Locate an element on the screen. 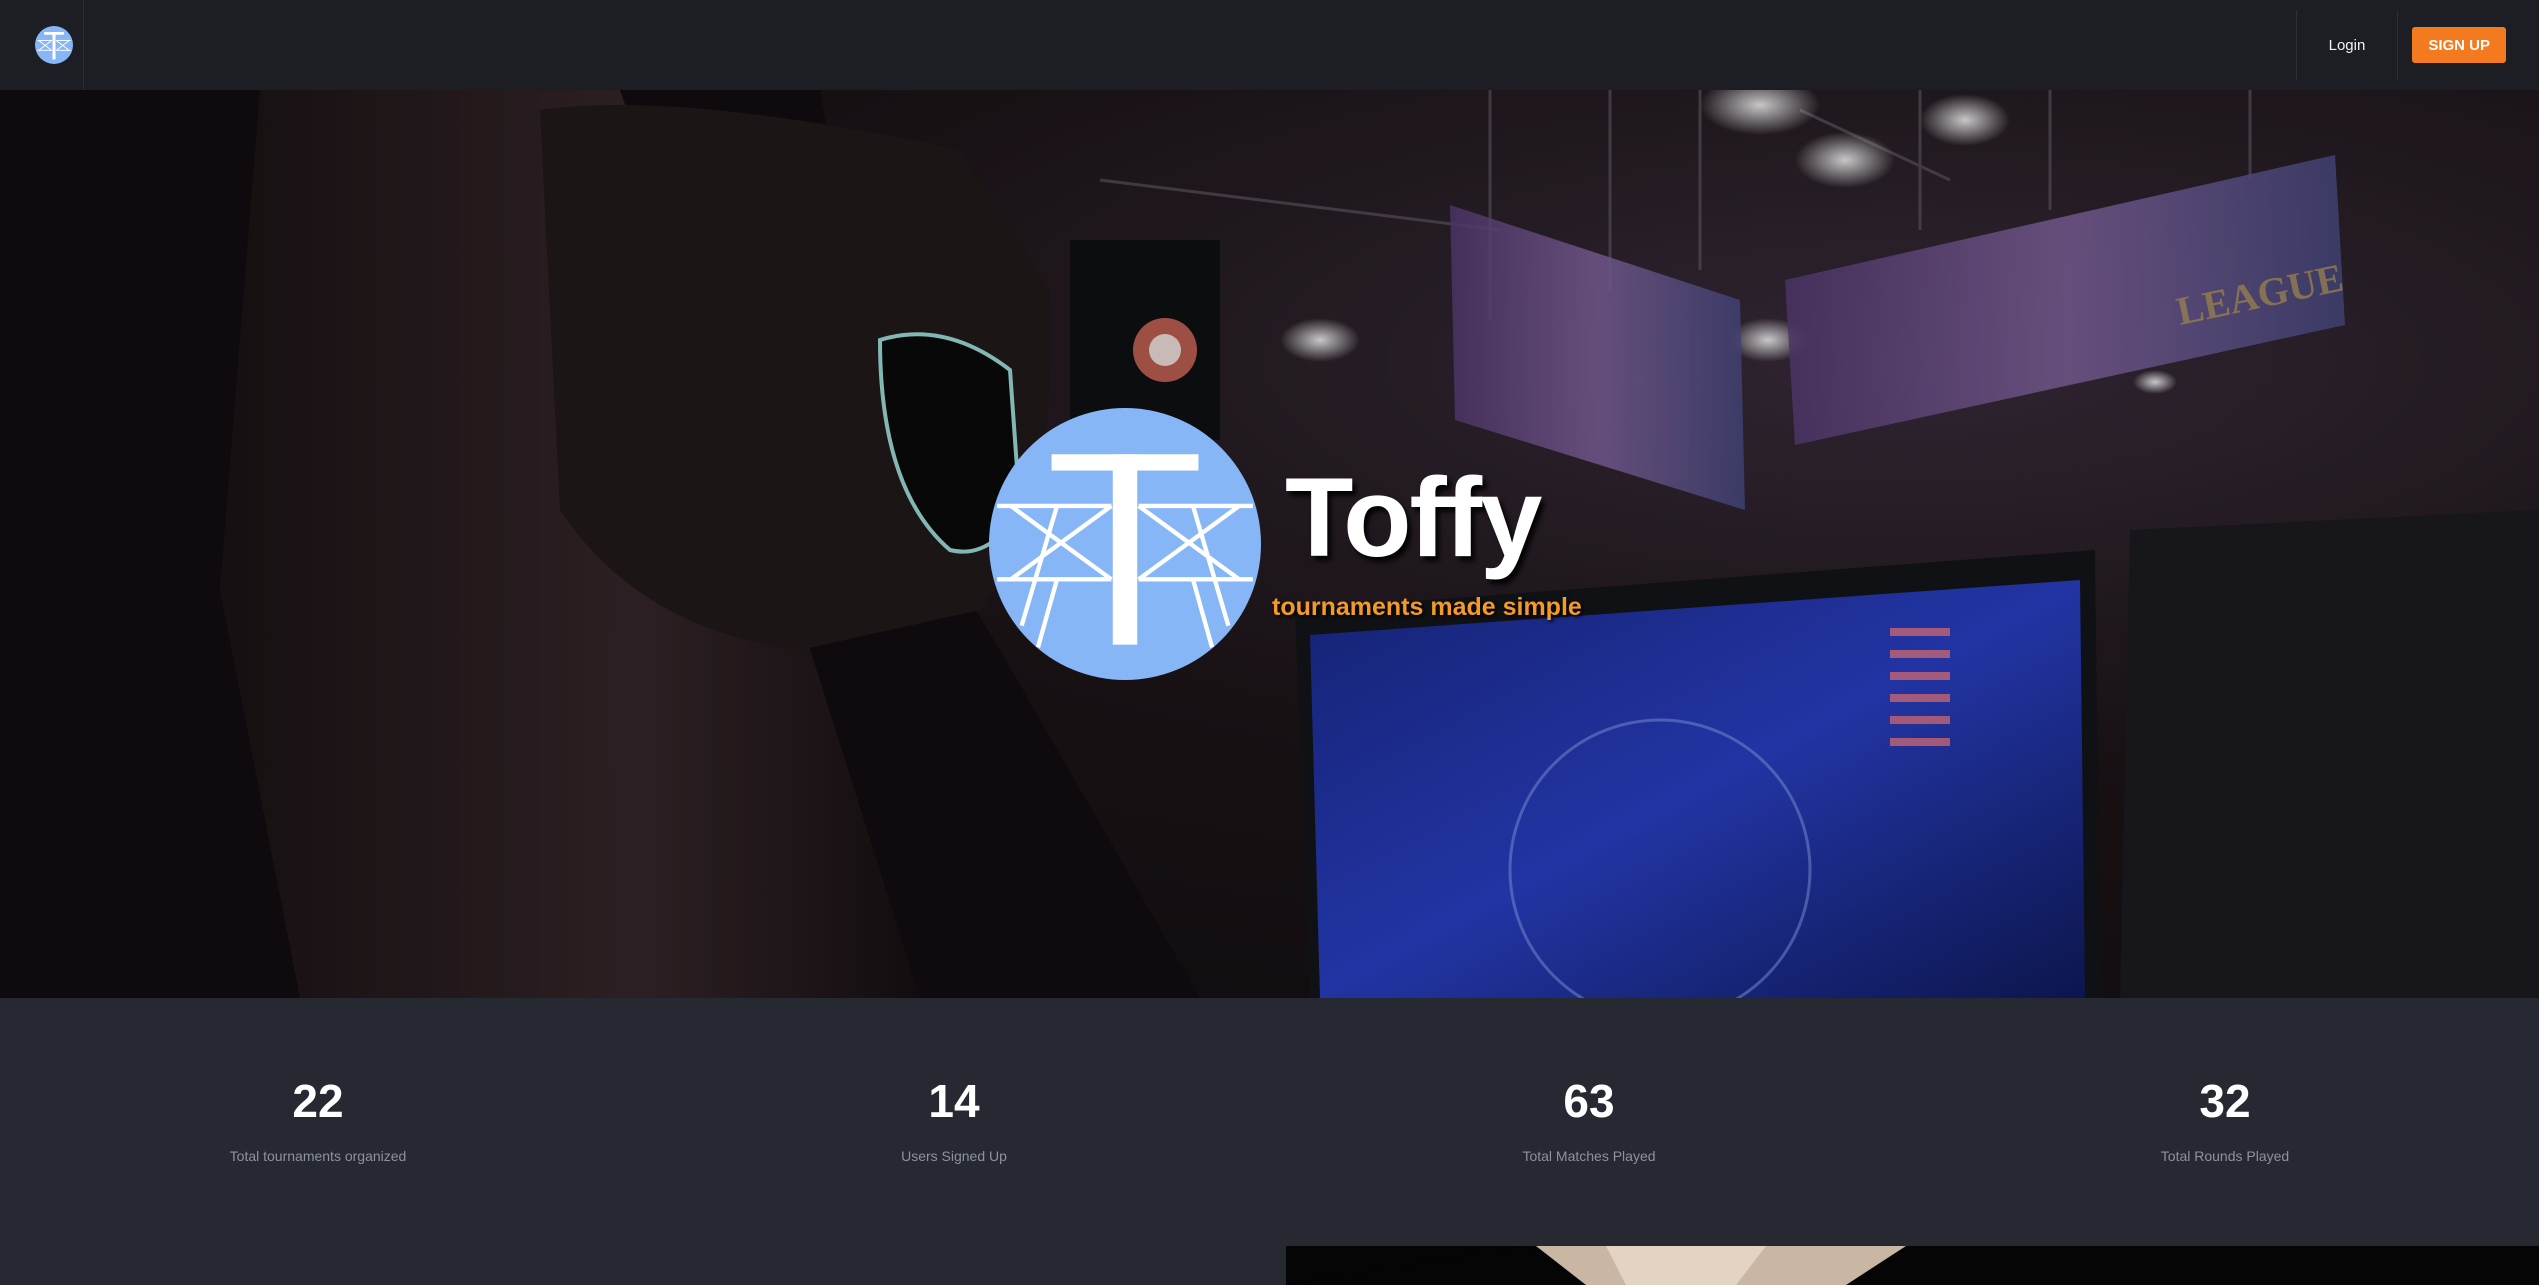 The image size is (2539, 1285). stat-label: Total Rounds Played is located at coordinates (2225, 1156).